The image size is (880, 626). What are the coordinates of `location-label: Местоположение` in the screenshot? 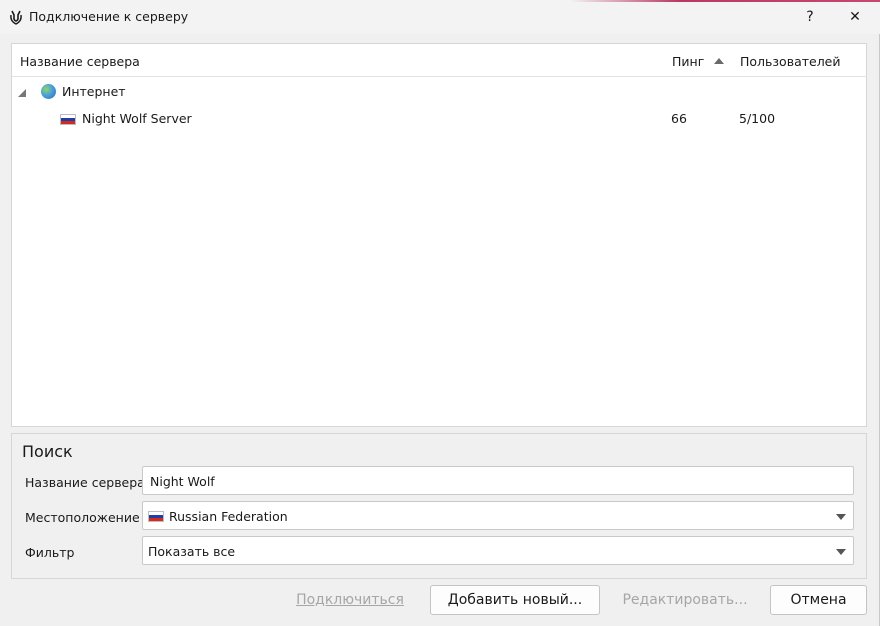 It's located at (82, 517).